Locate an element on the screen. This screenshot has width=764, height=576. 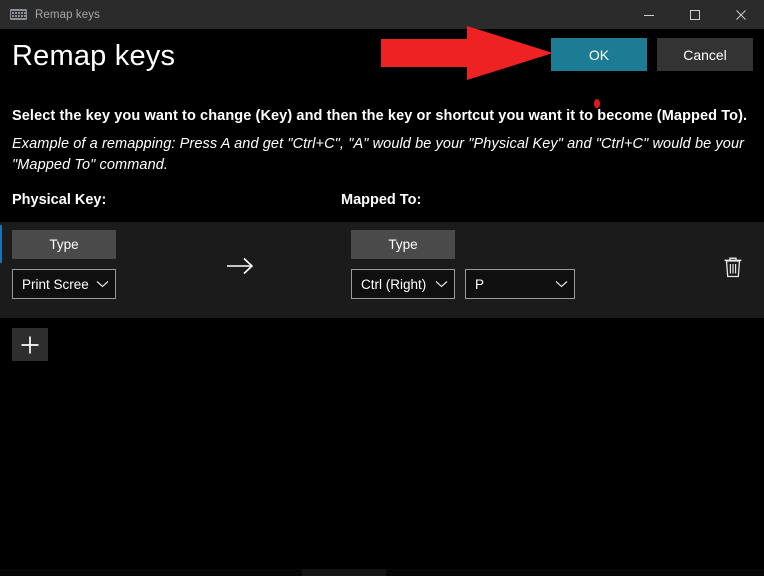
close-icon is located at coordinates (741, 14).